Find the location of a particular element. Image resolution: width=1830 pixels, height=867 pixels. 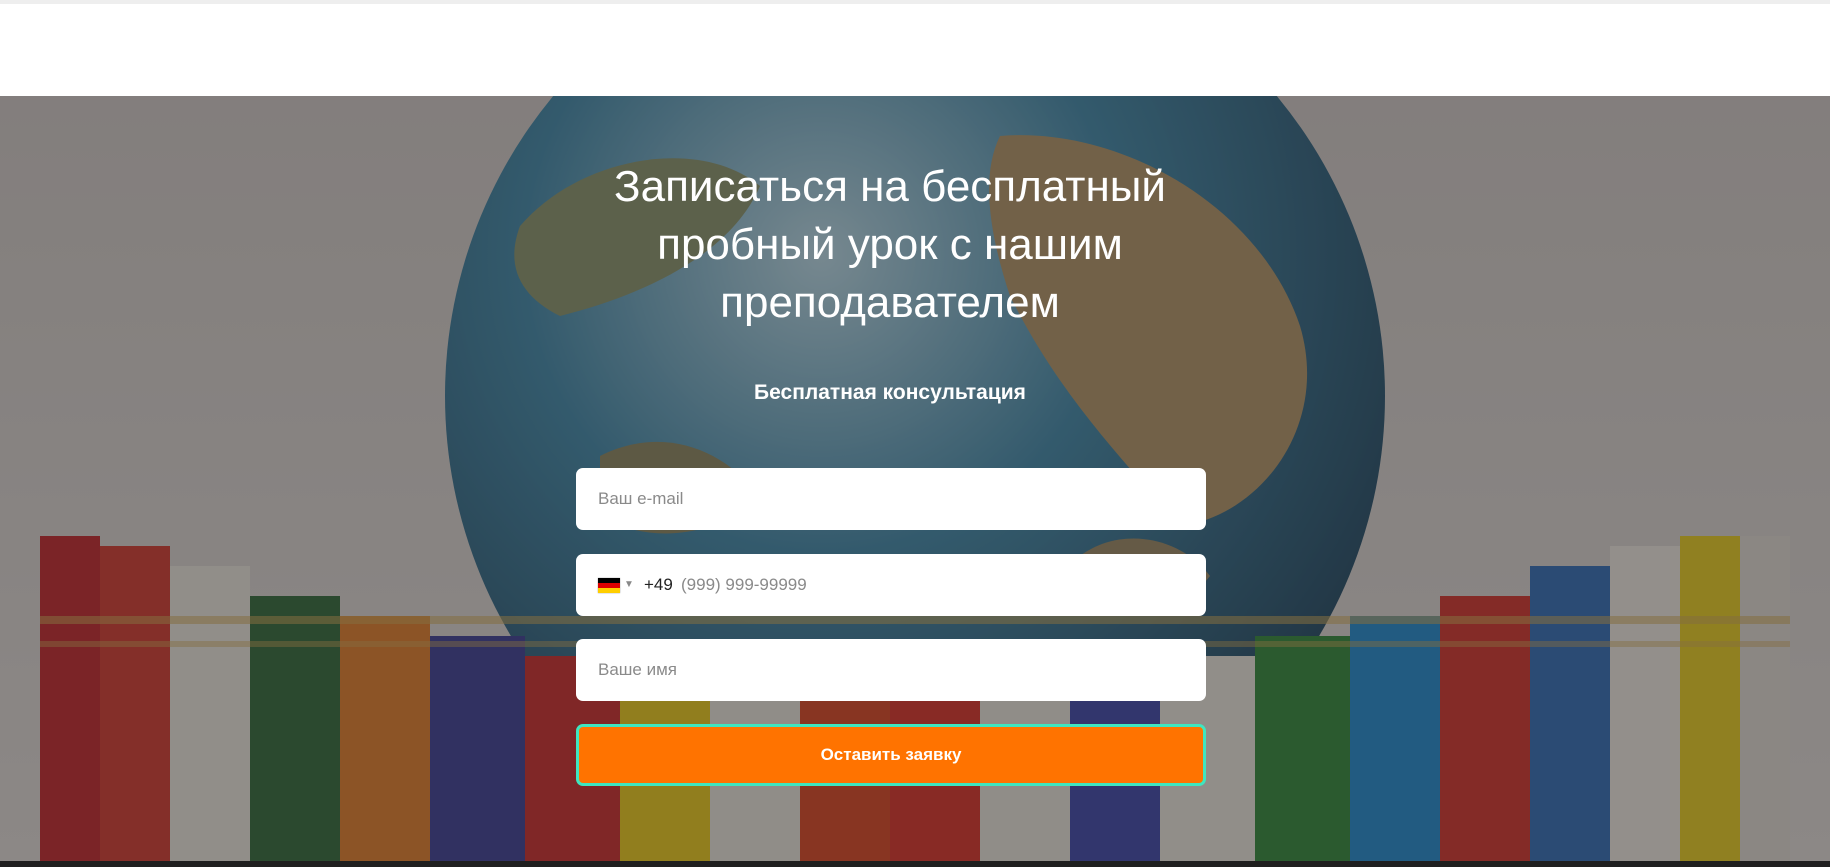

phone-input is located at coordinates (891, 585).